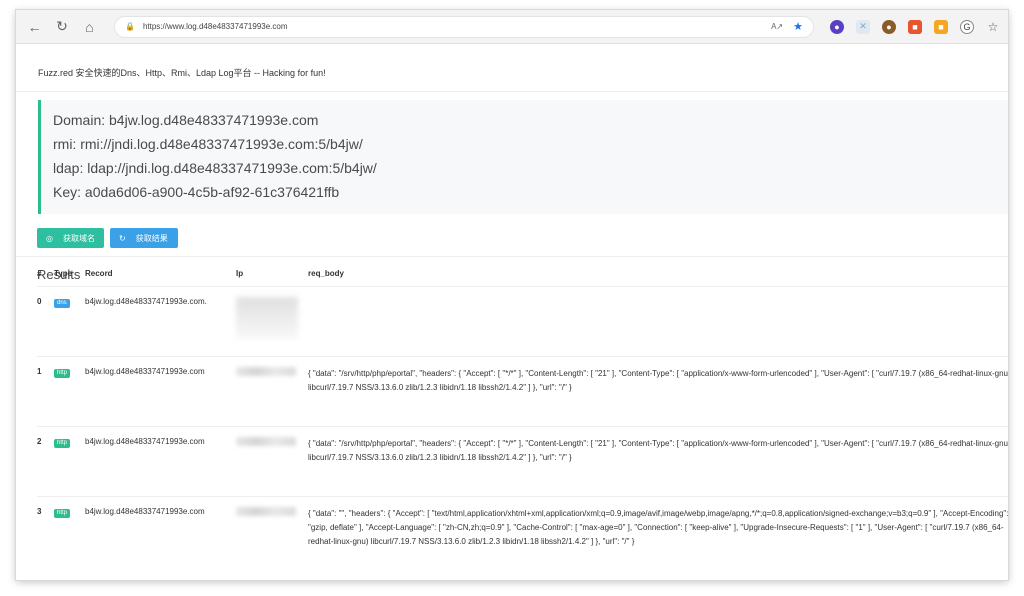 The height and width of the screenshot is (596, 1024). I want to click on table-header-row: # Type Record Ip req_body, so click(522, 272).